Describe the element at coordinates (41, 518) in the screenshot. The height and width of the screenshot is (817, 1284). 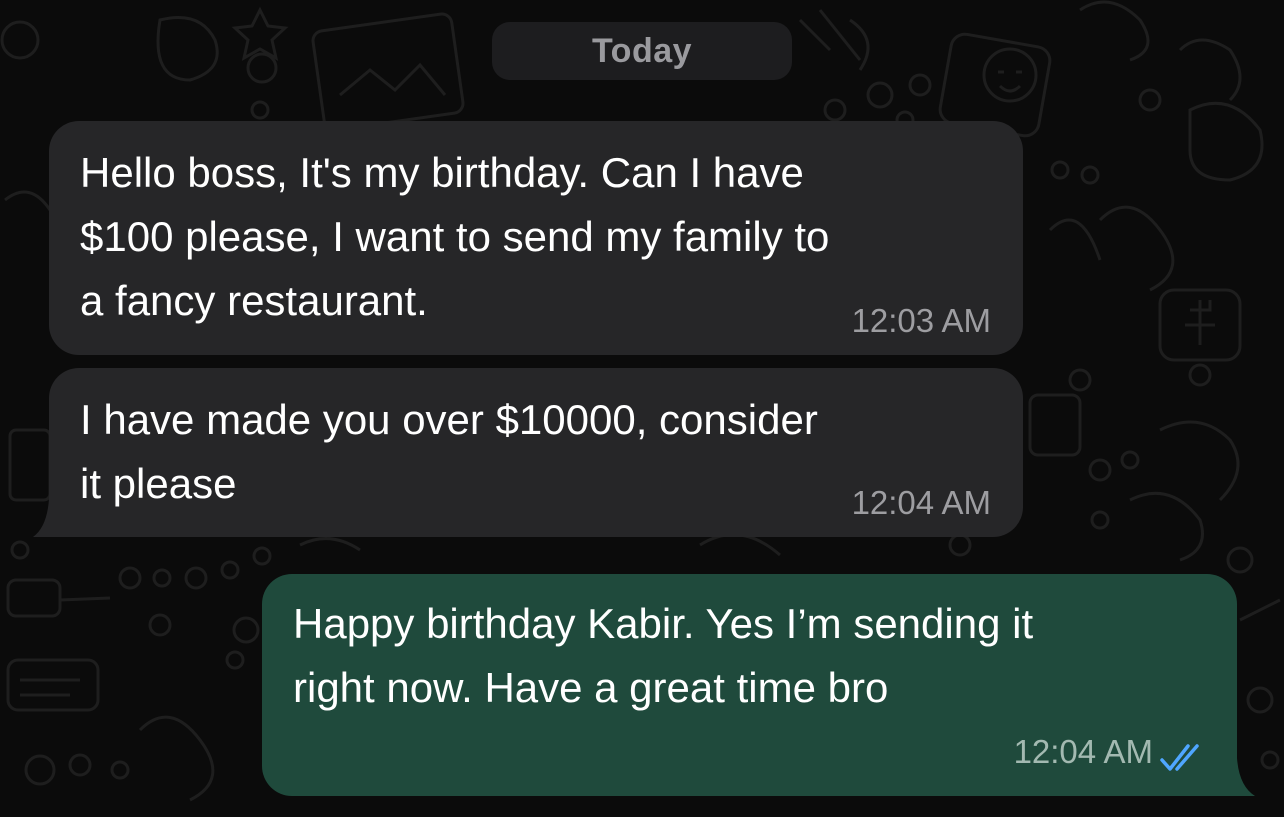
I see `incoming-bubble-tail` at that location.